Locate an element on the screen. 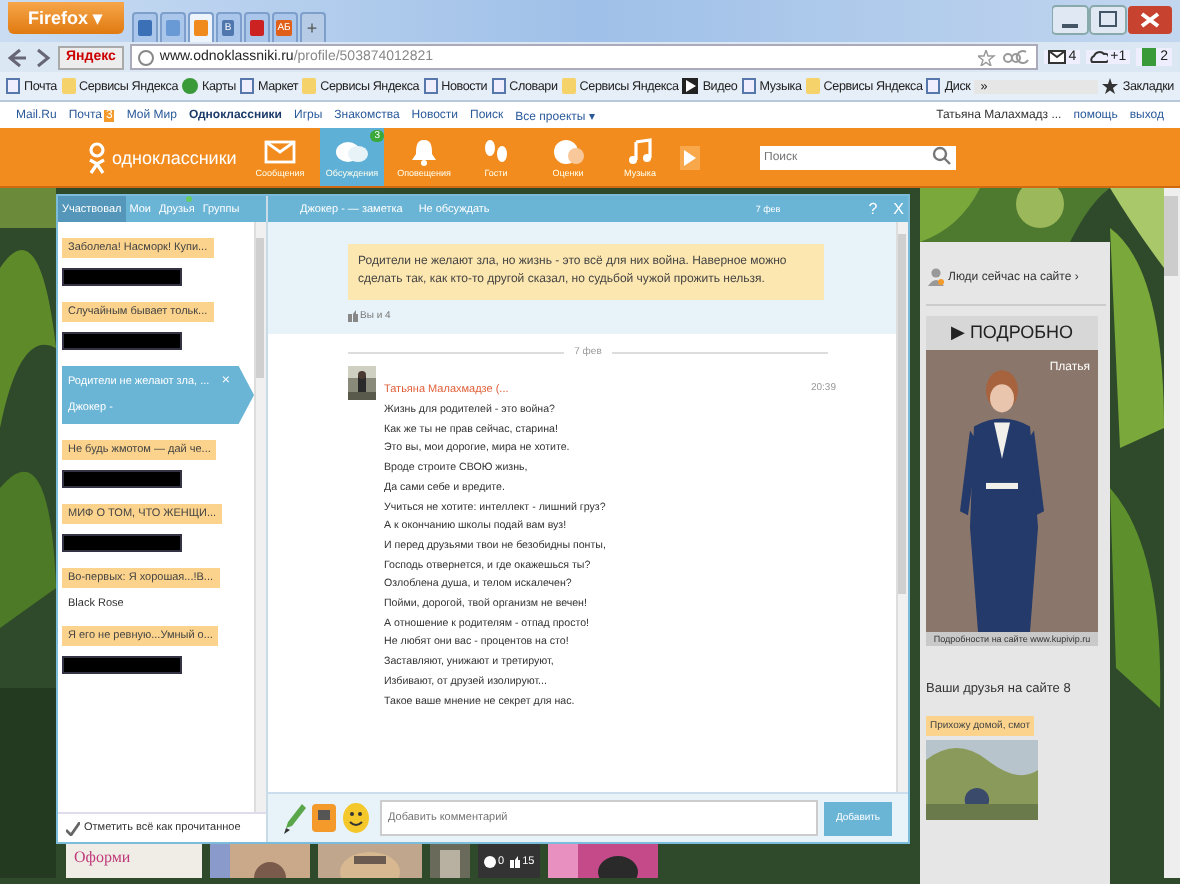  cloud-icon is located at coordinates (1099, 57).